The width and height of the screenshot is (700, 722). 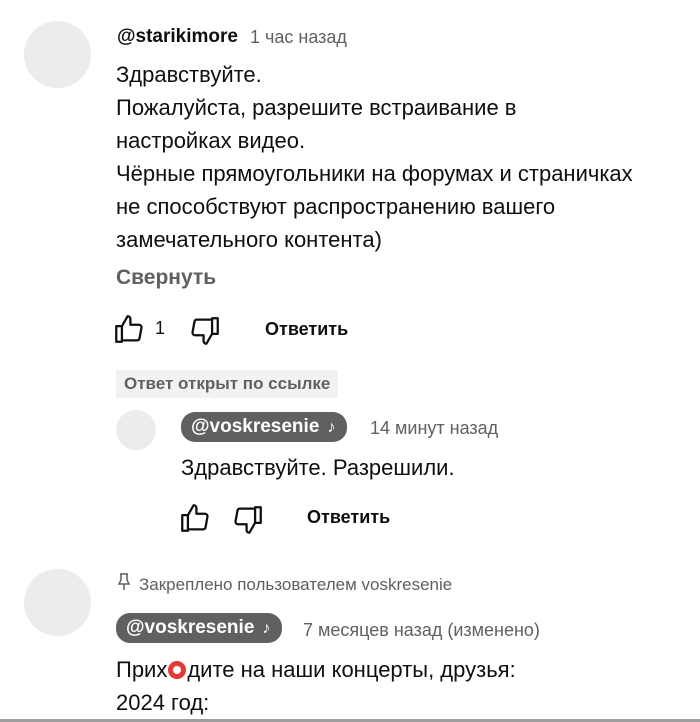 I want to click on reply-author: @voskresenie, so click(x=255, y=426).